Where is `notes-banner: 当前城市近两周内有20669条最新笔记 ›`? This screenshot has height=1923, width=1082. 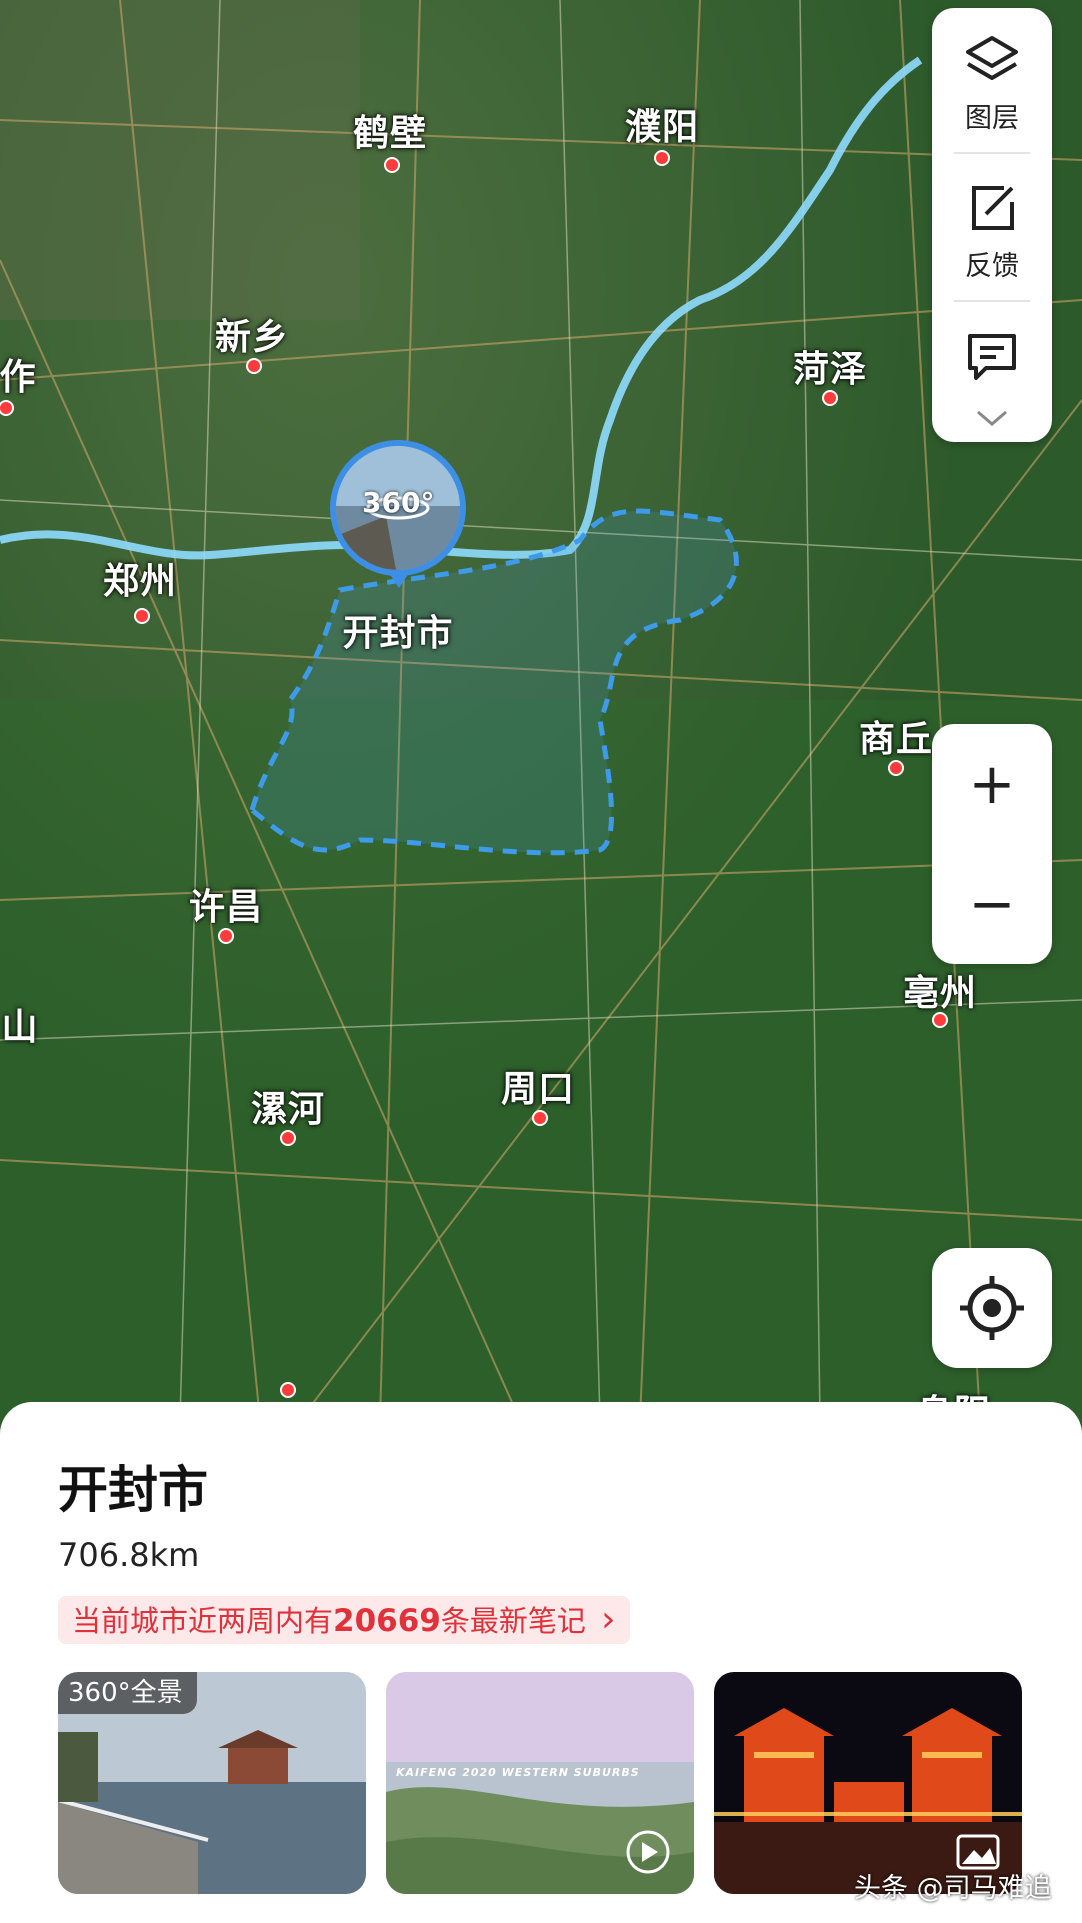
notes-banner: 当前城市近两周内有20669条最新笔记 › is located at coordinates (344, 1620).